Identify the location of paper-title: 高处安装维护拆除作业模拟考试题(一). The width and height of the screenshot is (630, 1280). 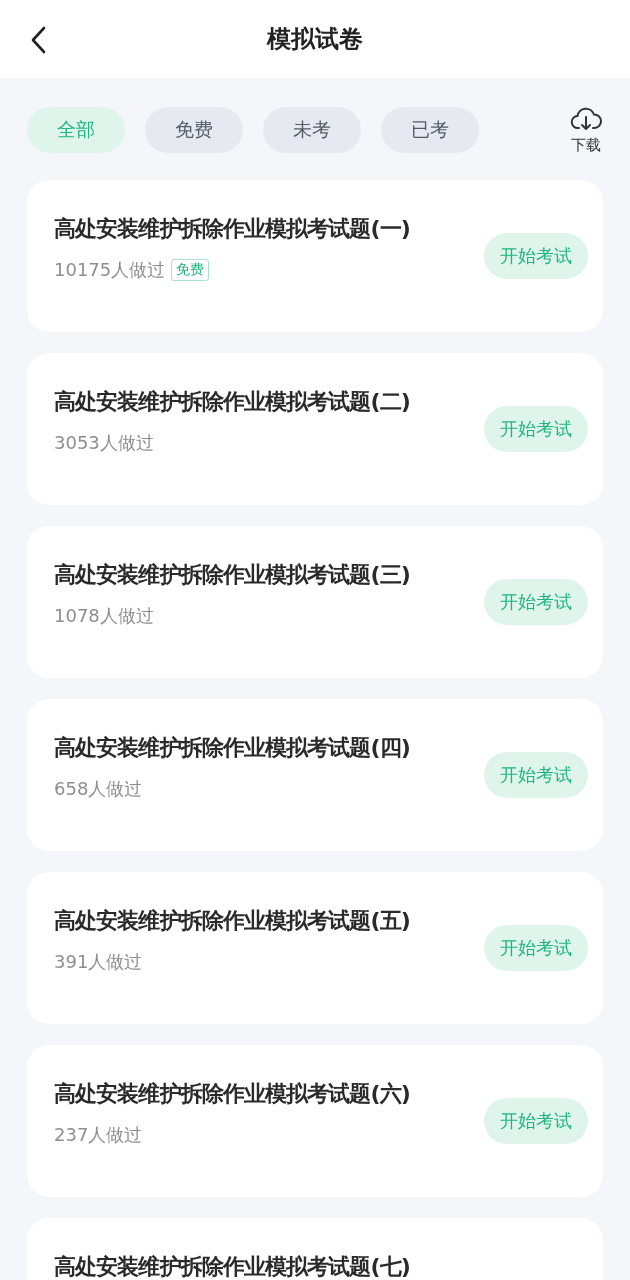
(232, 229).